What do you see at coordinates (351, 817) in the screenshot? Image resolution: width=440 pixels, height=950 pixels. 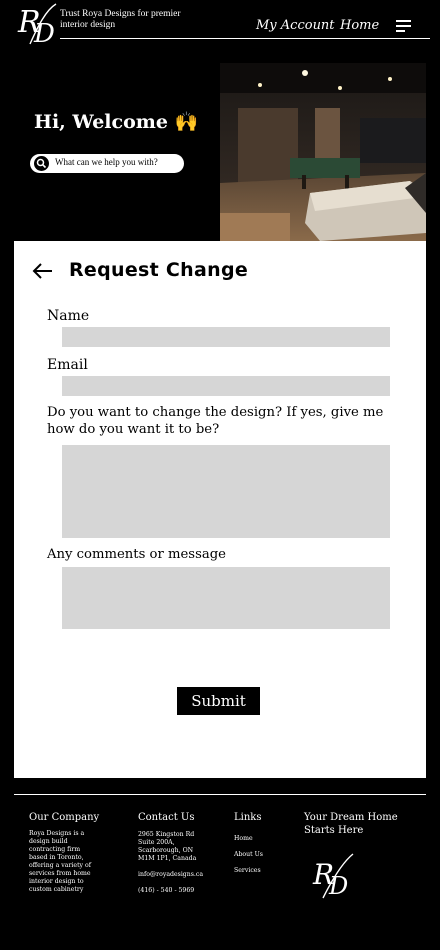 I see `footer-dream-line1: Your Dream Home` at bounding box center [351, 817].